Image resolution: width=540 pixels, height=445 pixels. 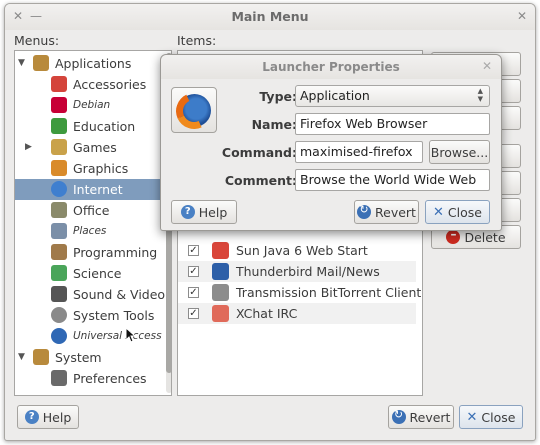 What do you see at coordinates (267, 313) in the screenshot?
I see `item-label: XChat IRC` at bounding box center [267, 313].